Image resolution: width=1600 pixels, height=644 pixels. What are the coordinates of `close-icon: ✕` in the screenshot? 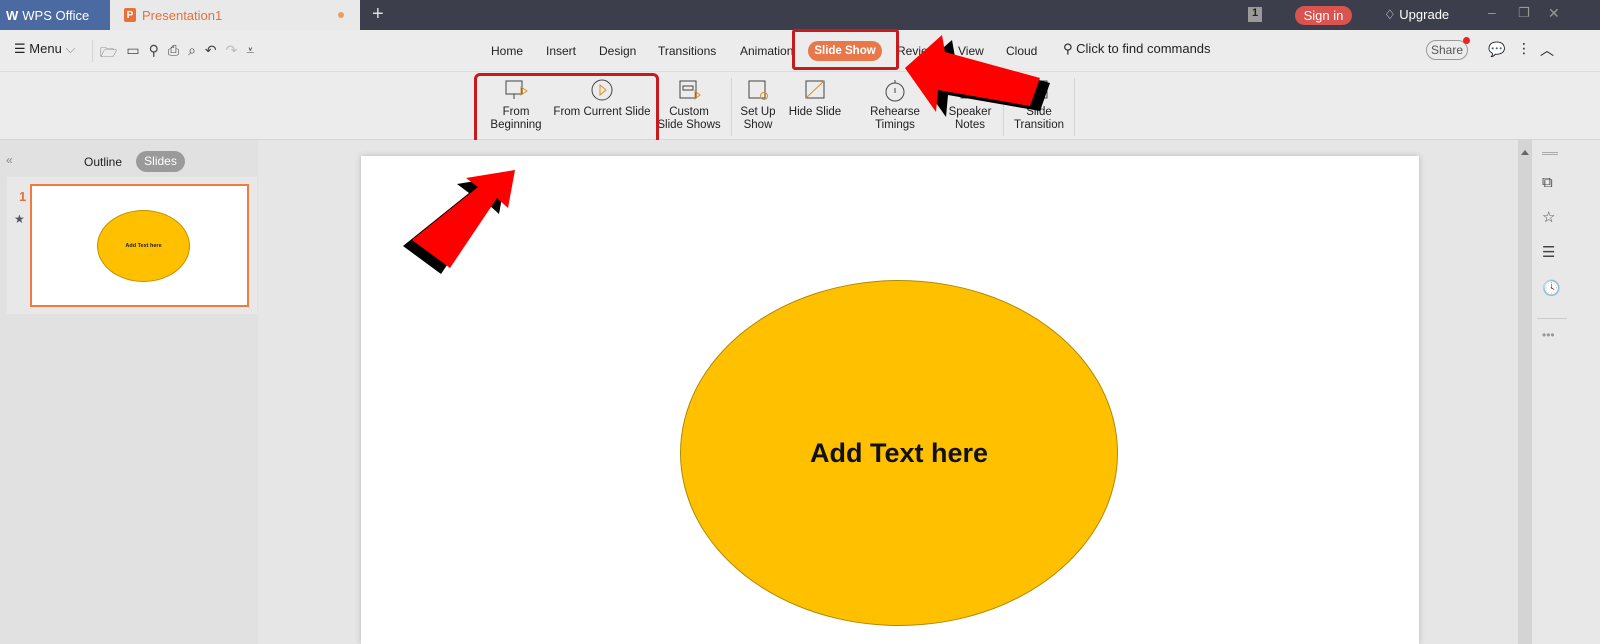 It's located at (1554, 13).